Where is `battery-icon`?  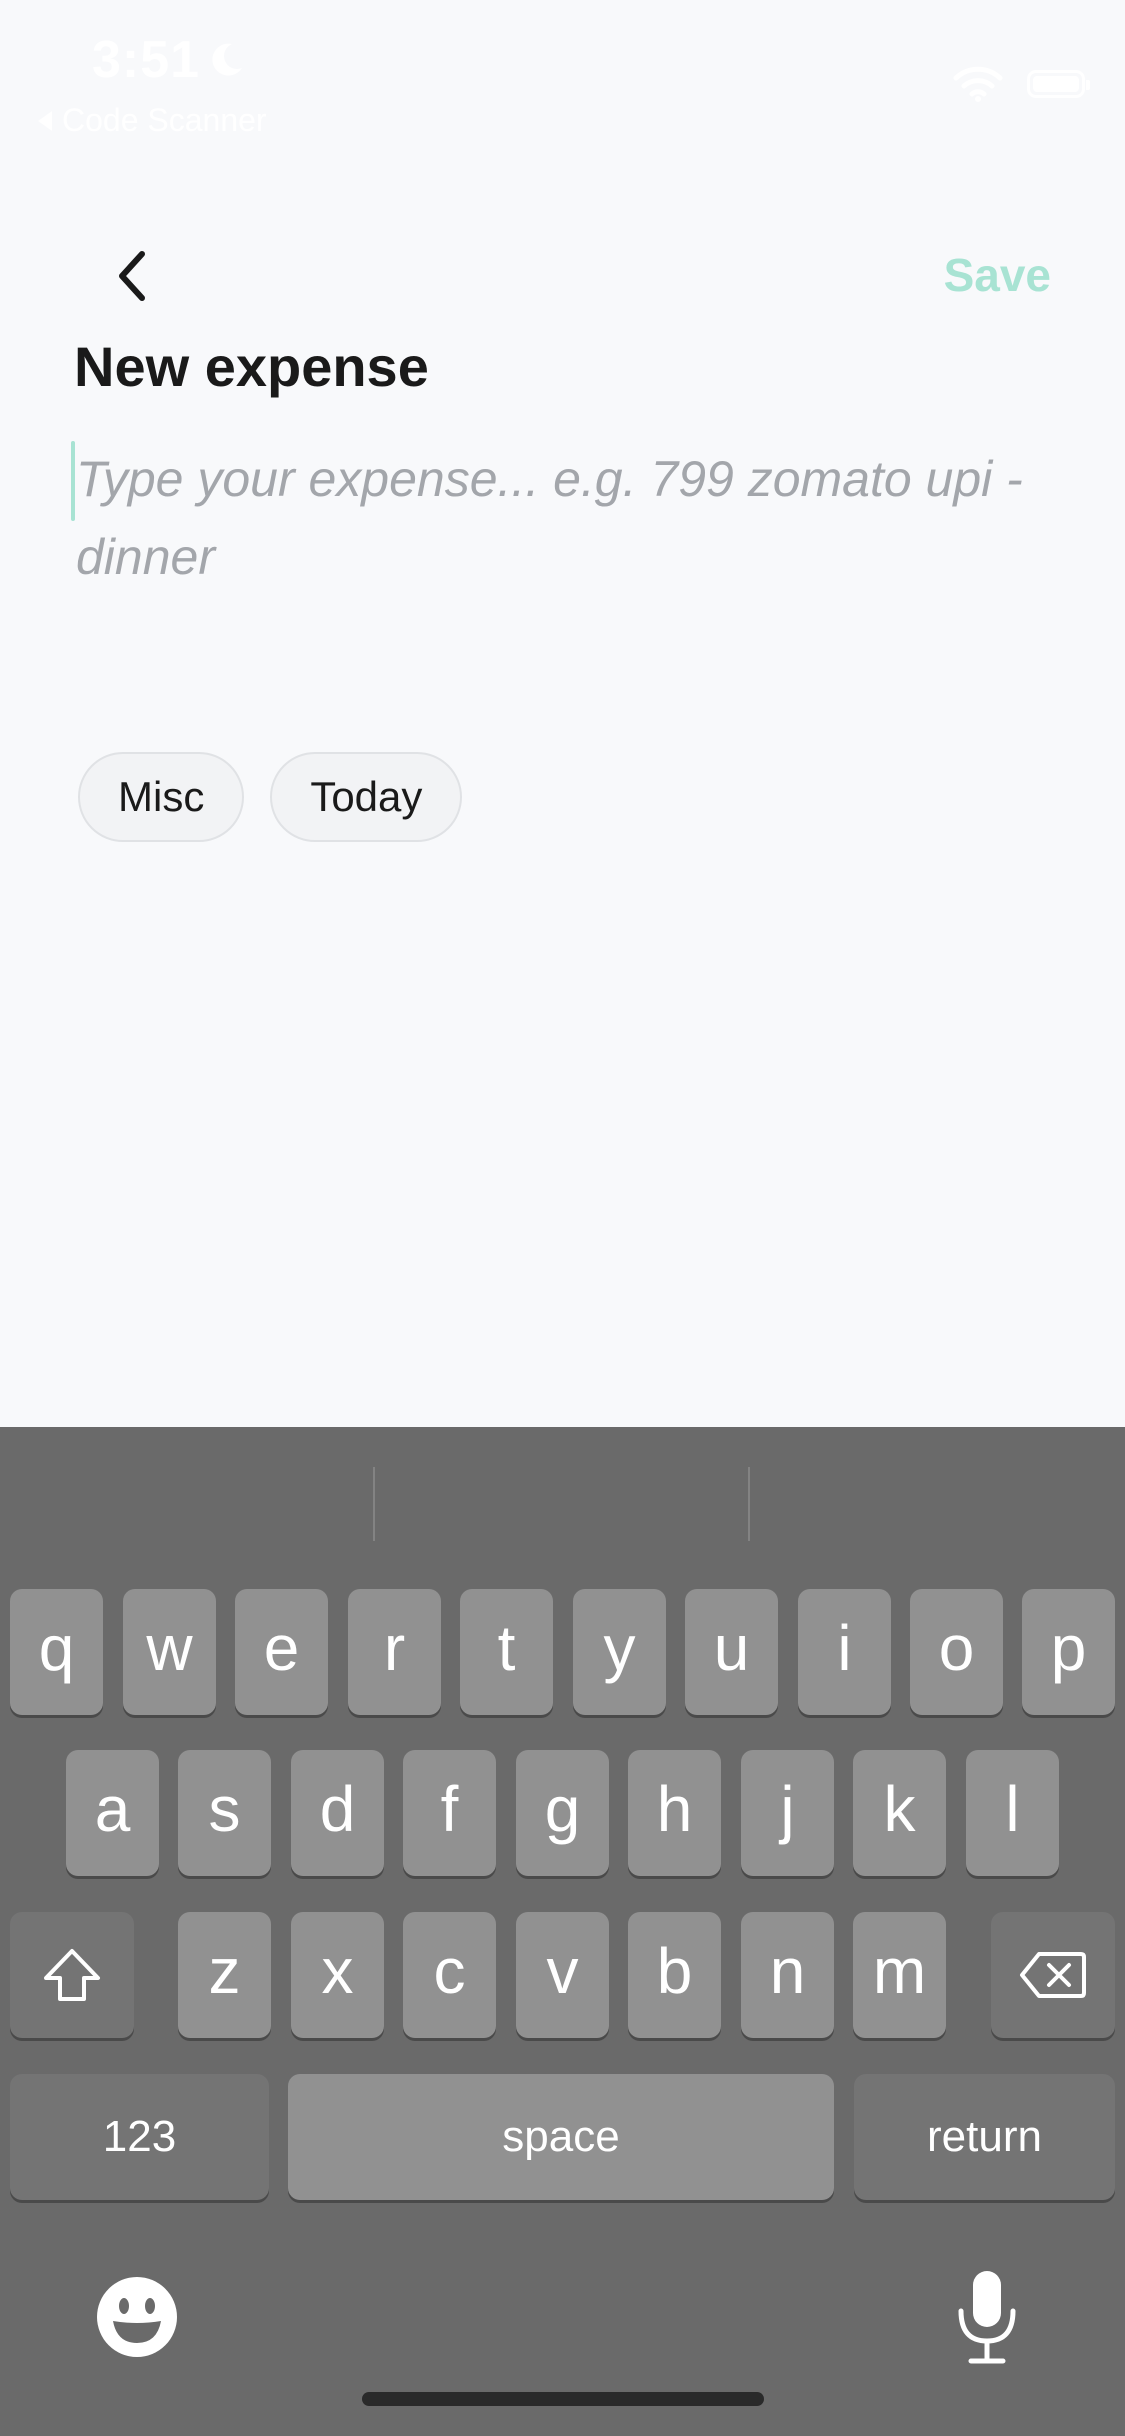 battery-icon is located at coordinates (1058, 84).